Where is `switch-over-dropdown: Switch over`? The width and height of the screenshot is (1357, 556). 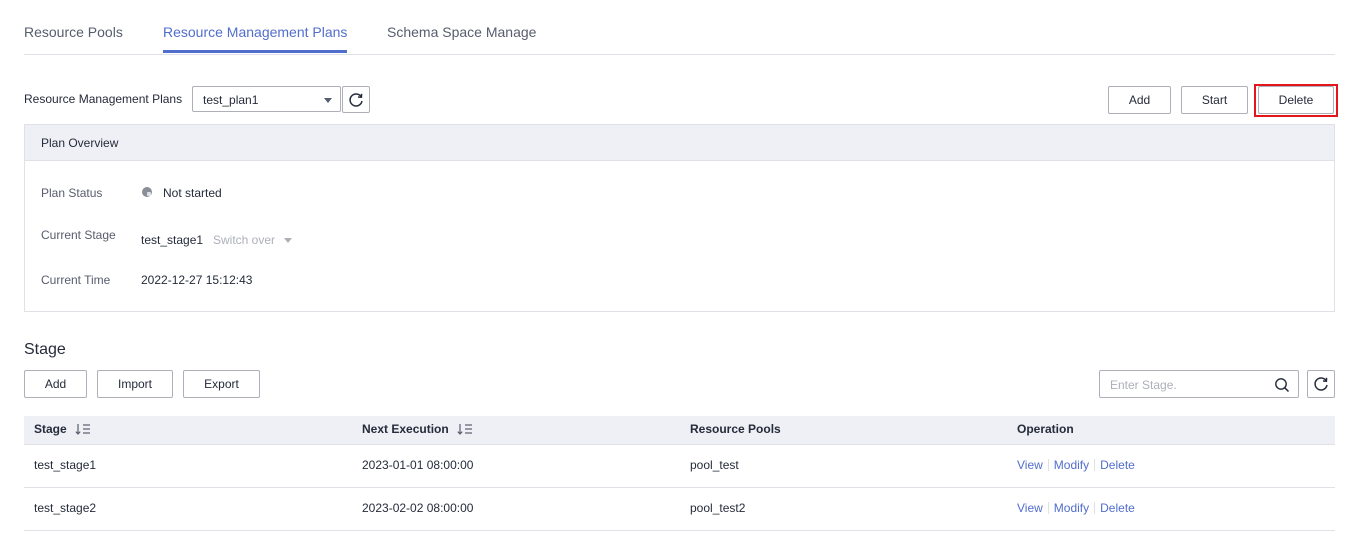
switch-over-dropdown: Switch over is located at coordinates (244, 240).